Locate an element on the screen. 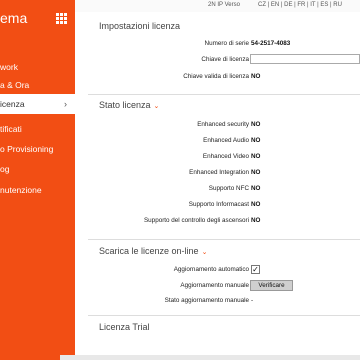 This screenshot has height=360, width=360. sidebar-item-label: nutenzione is located at coordinates (21, 190).